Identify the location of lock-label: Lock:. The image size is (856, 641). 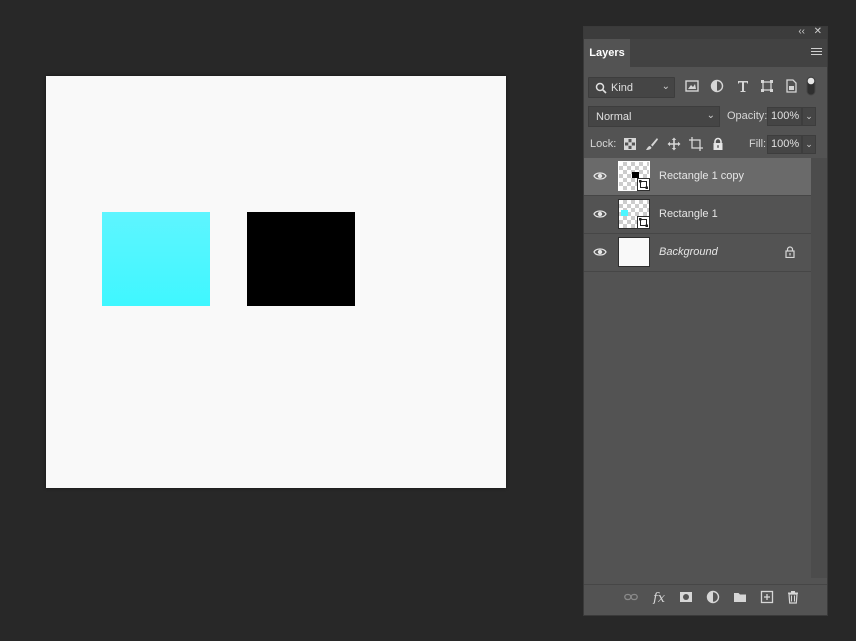
(603, 144).